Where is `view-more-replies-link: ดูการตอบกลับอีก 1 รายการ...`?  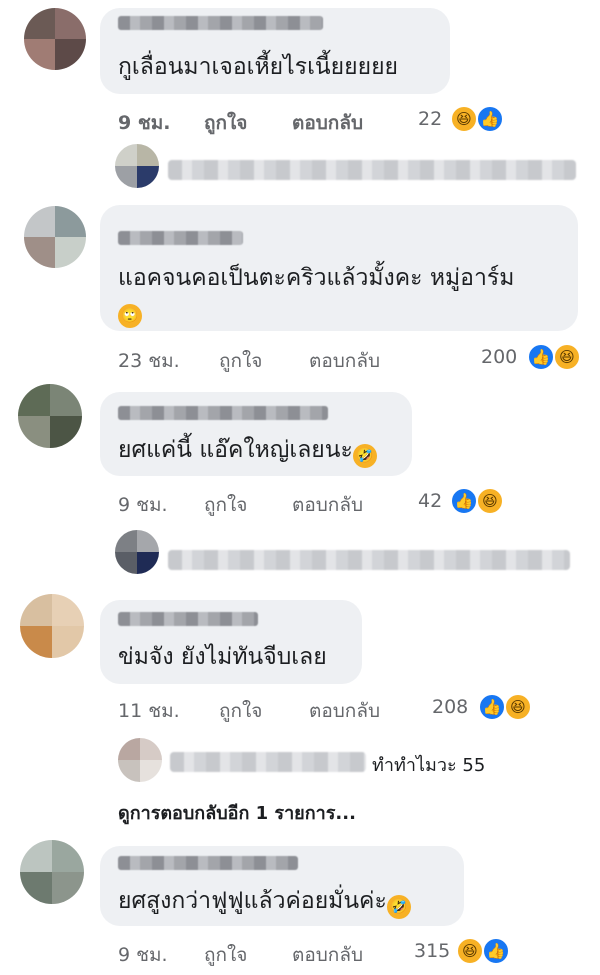 view-more-replies-link: ดูการตอบกลับอีก 1 รายการ... is located at coordinates (237, 812).